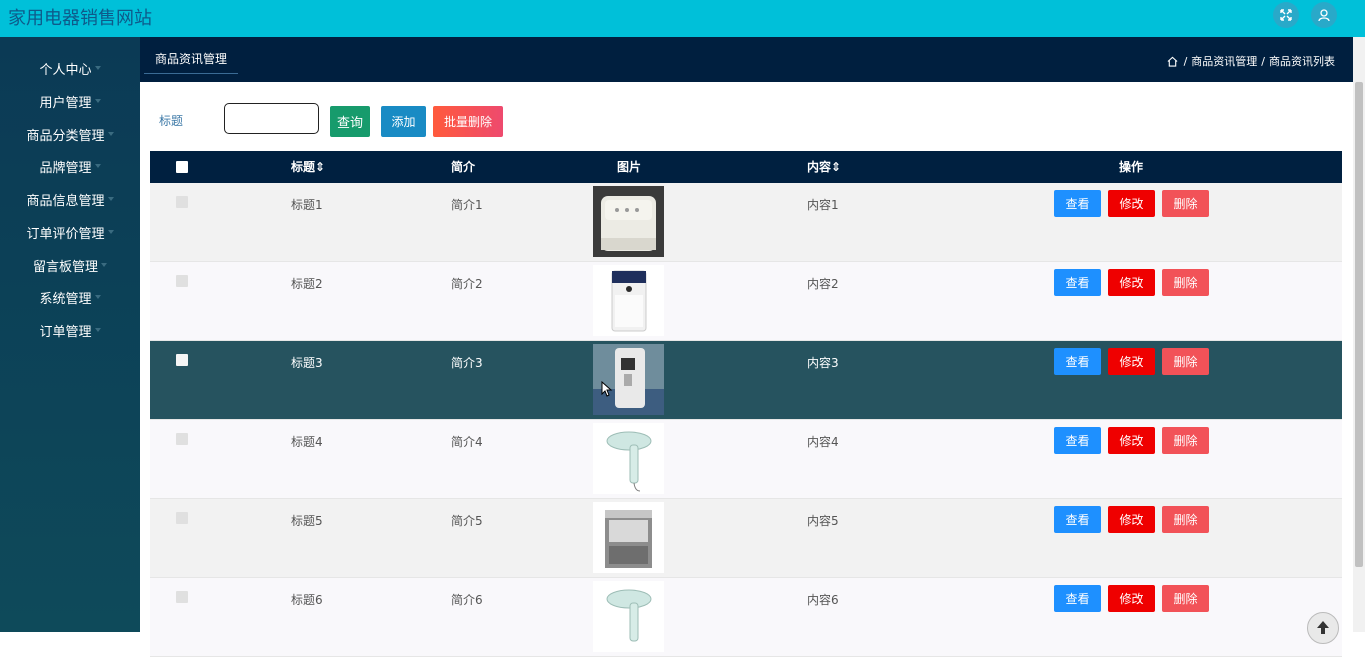  Describe the element at coordinates (65, 234) in the screenshot. I see `sidebar-item-label: 订单评价管理` at that location.